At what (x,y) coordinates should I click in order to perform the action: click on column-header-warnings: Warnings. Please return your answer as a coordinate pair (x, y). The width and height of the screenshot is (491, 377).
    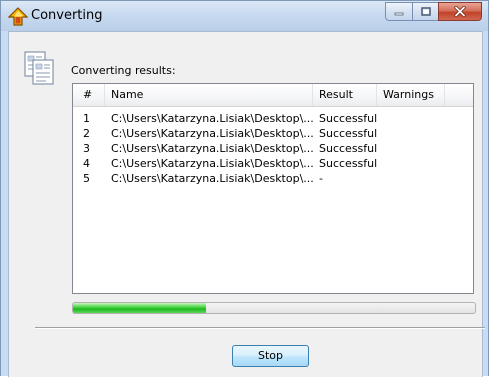
    Looking at the image, I should click on (411, 95).